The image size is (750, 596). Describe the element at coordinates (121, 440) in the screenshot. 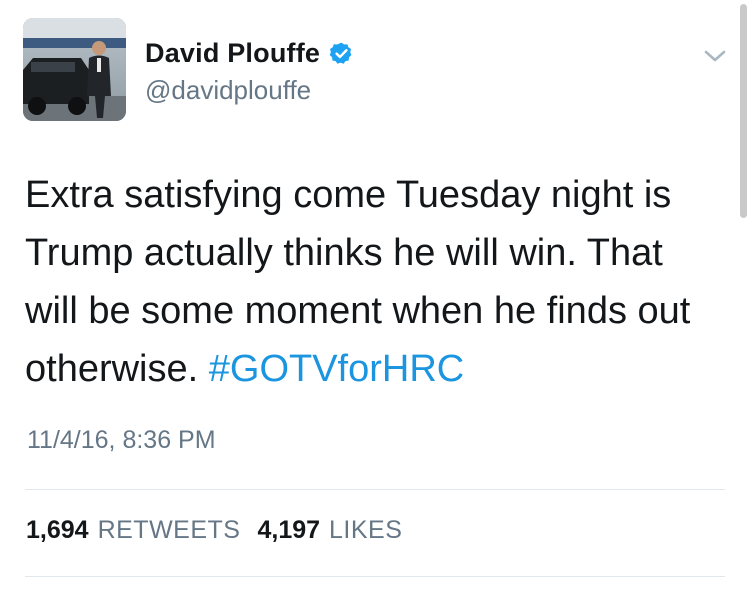

I see `tweet-timestamp: 11/4/16, 8:36 PM` at that location.